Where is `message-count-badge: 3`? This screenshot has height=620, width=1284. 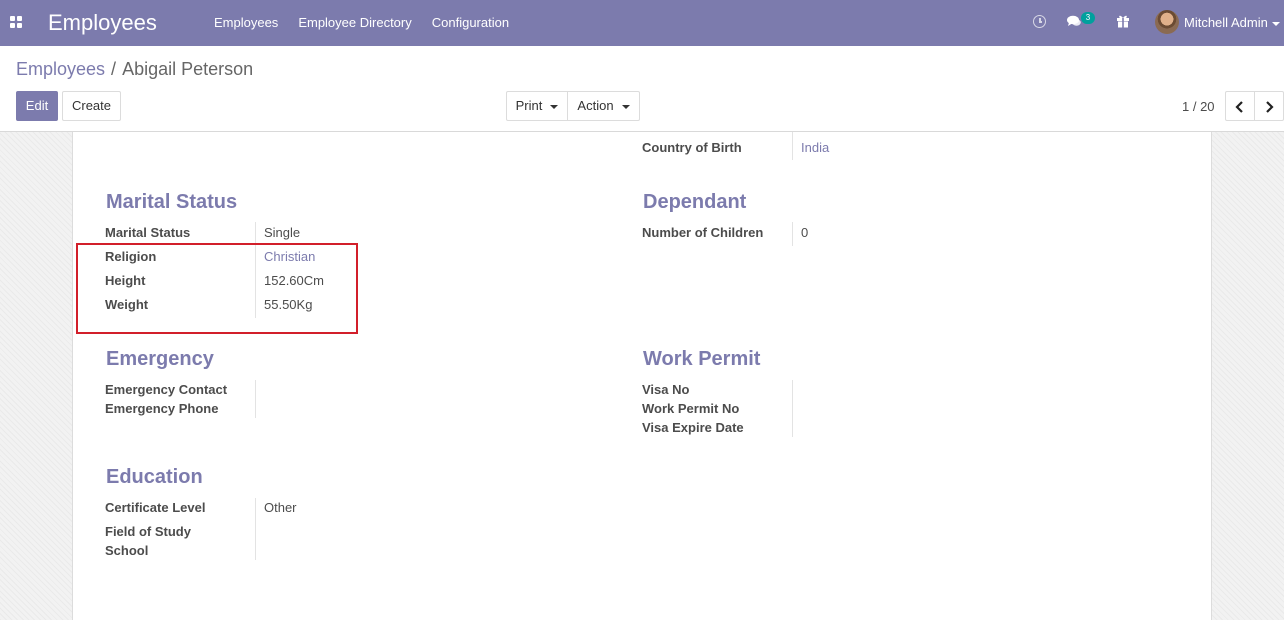 message-count-badge: 3 is located at coordinates (1088, 18).